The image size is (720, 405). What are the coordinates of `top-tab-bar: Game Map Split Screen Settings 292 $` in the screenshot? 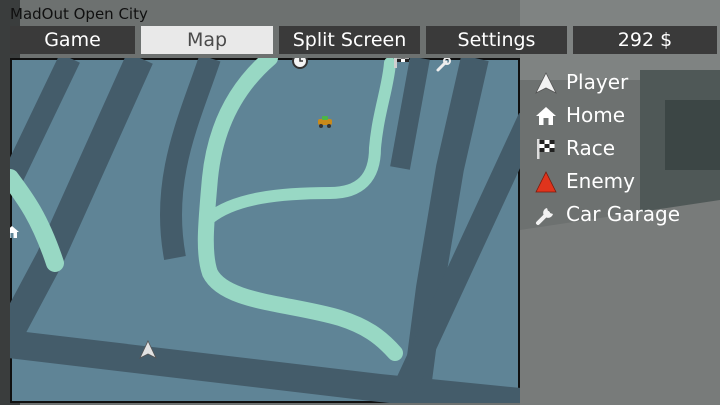 It's located at (363, 40).